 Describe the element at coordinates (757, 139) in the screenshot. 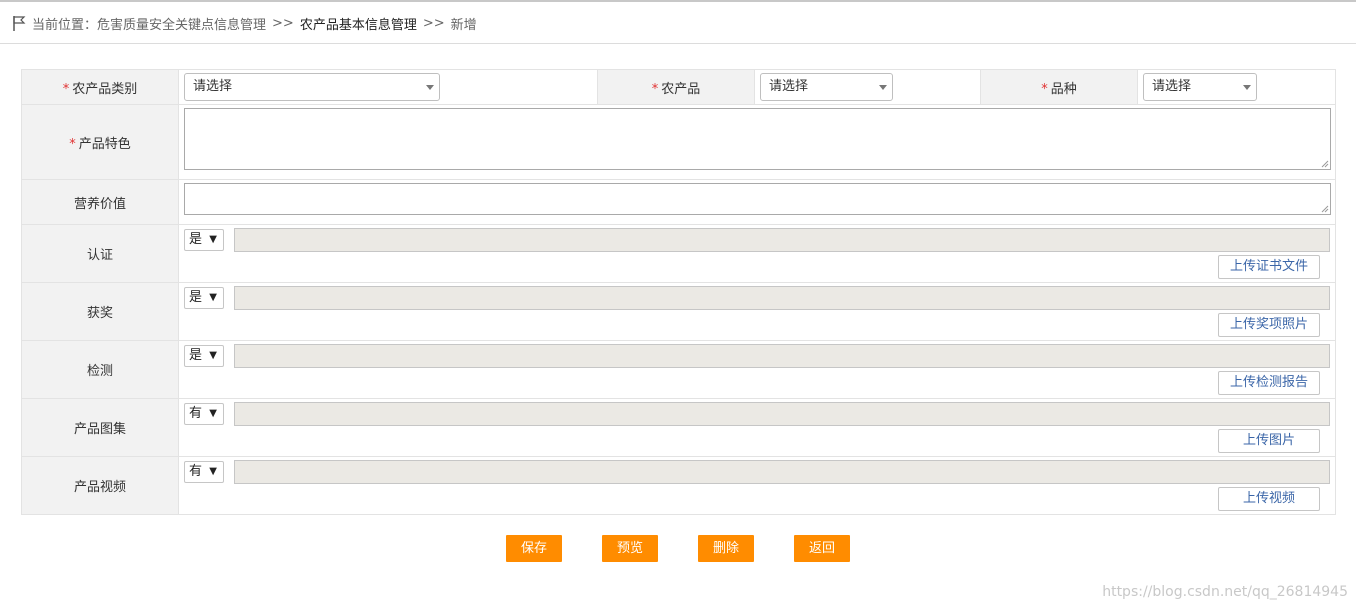

I see `feature-textarea` at that location.